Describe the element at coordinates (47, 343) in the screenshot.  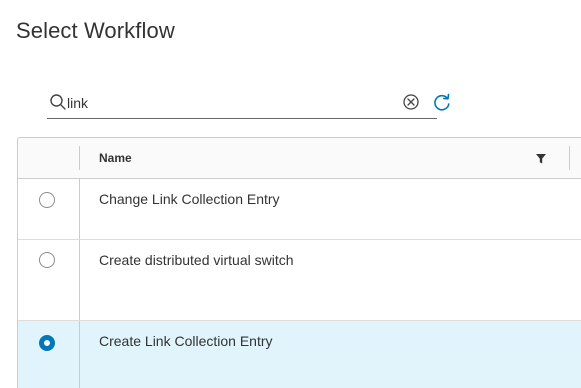
I see `row-radio-checked` at that location.